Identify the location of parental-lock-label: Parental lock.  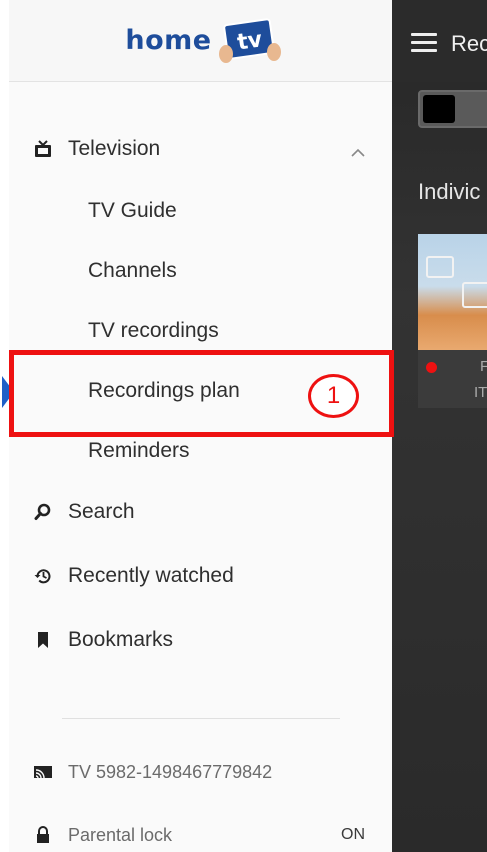
(120, 834).